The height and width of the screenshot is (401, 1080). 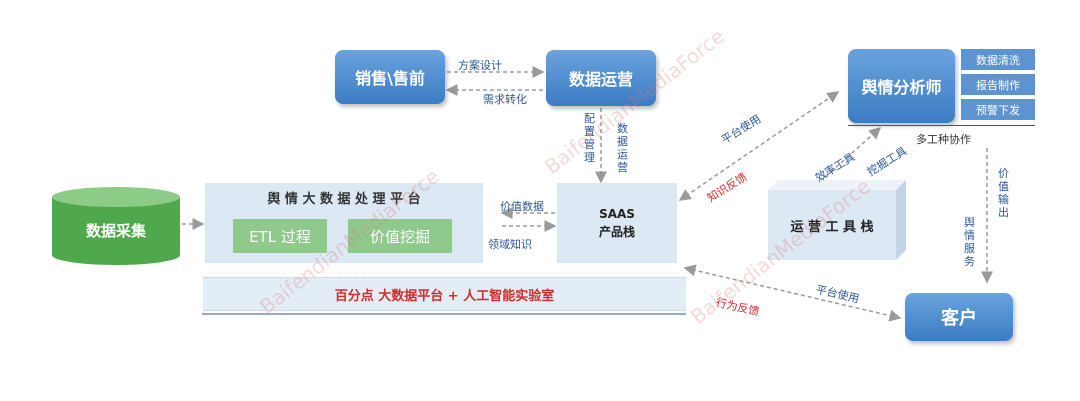 What do you see at coordinates (510, 244) in the screenshot?
I see `label-domain-knowledge: 领域知识` at bounding box center [510, 244].